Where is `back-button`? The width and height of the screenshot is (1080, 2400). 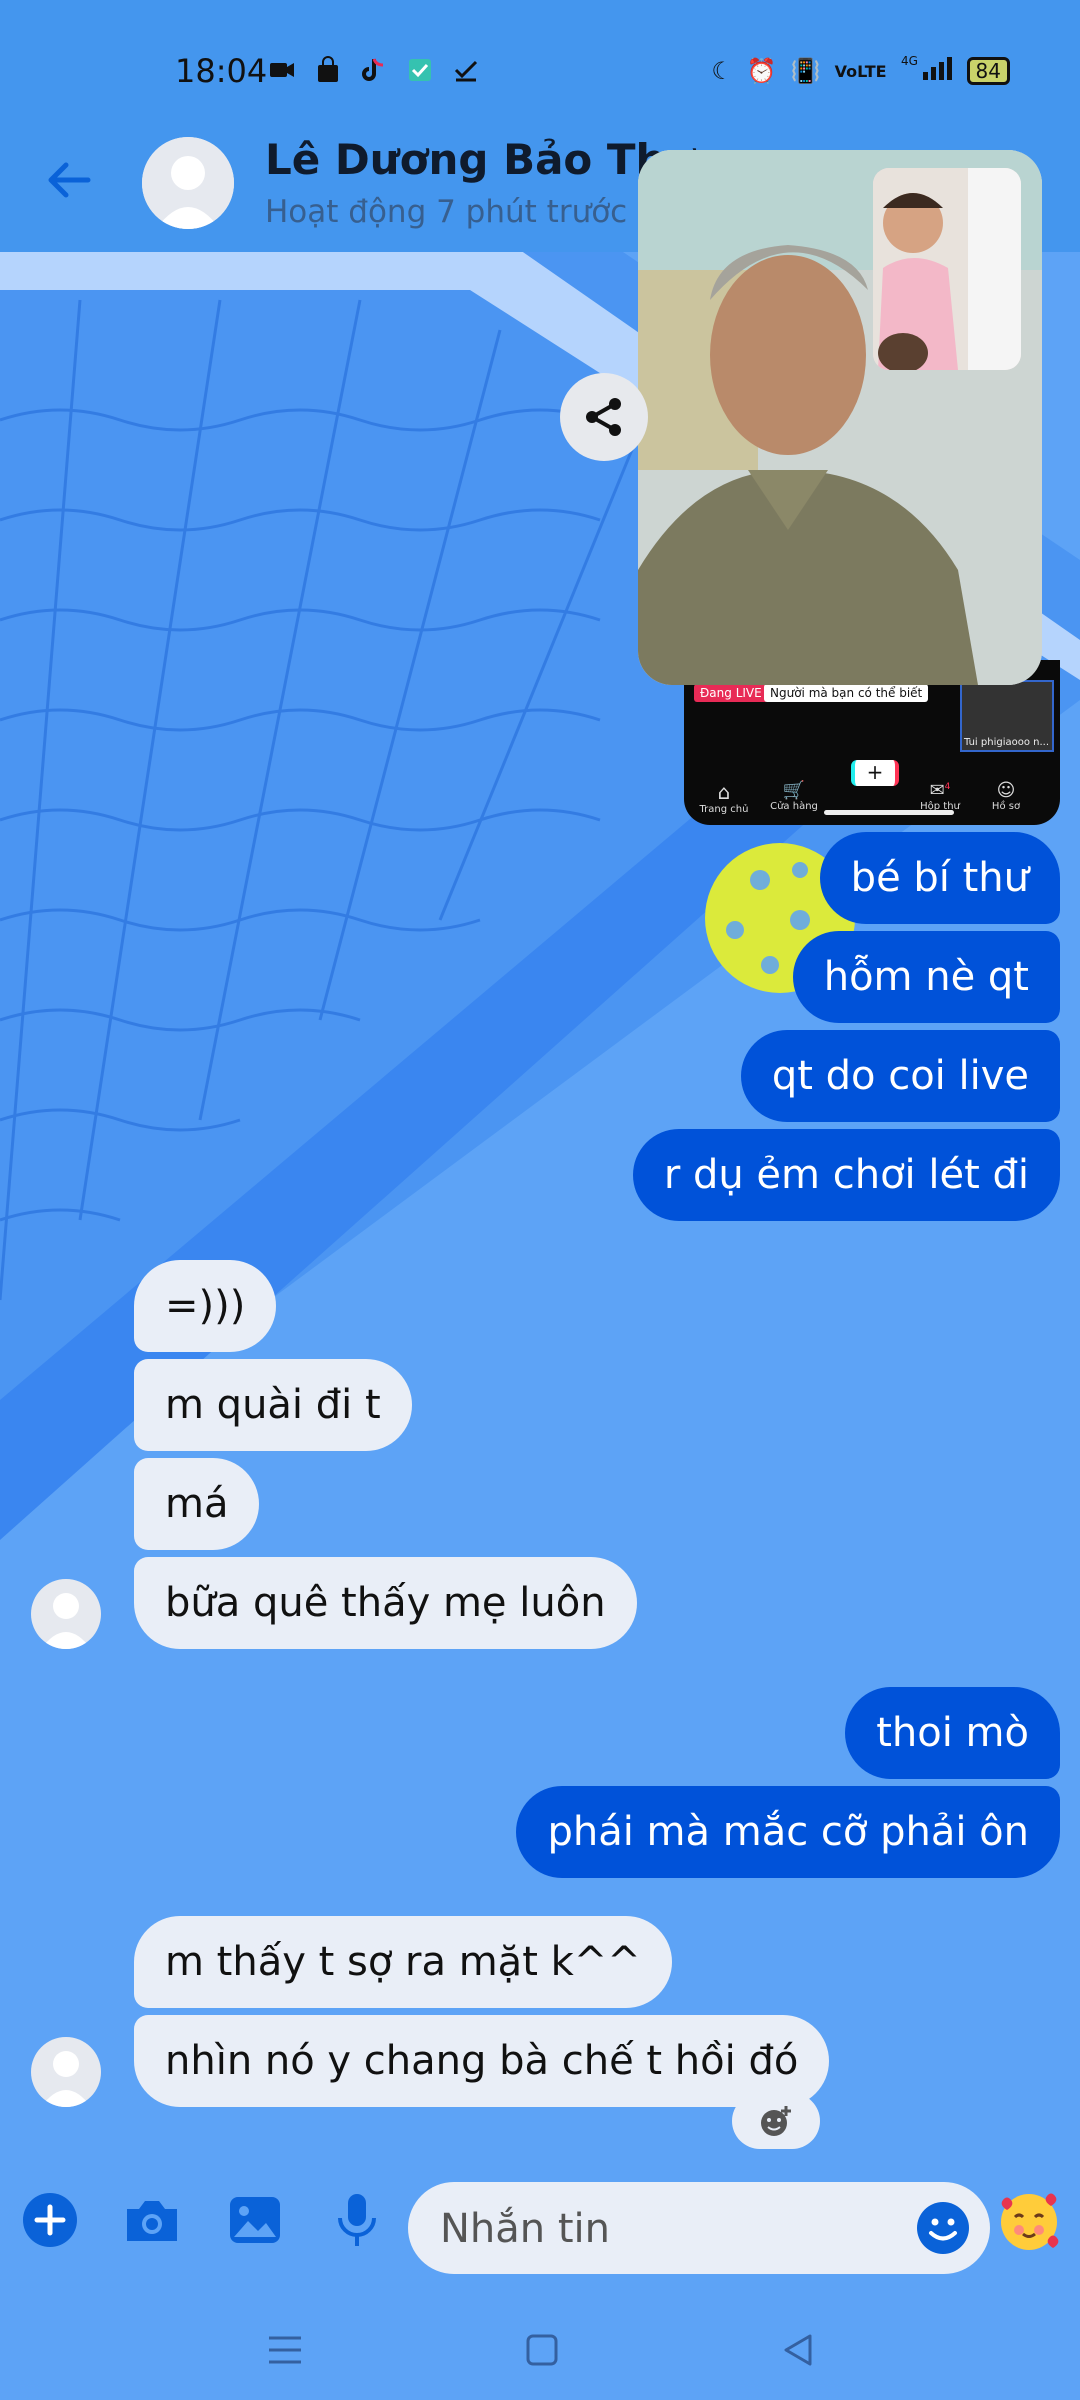
back-button is located at coordinates (69, 180).